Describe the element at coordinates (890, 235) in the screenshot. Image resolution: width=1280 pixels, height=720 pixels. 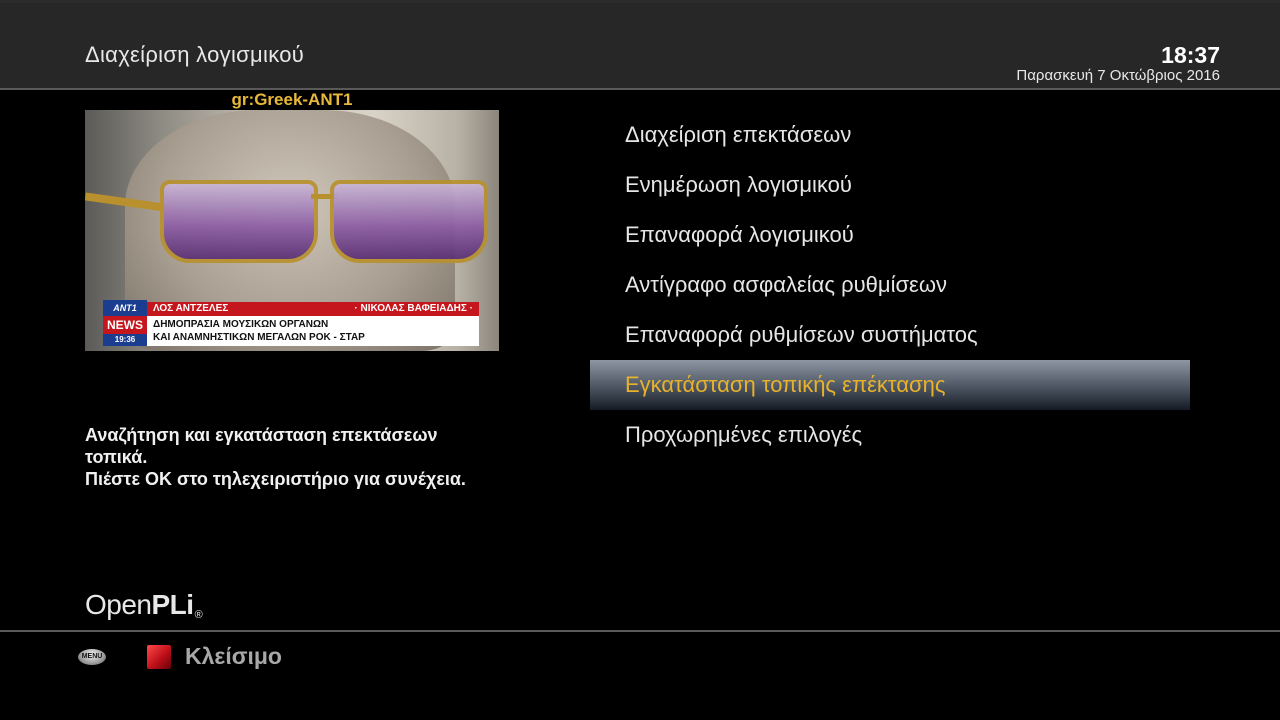
I see `menu-item-software-restore: Επαναφορά λογισμικού` at that location.